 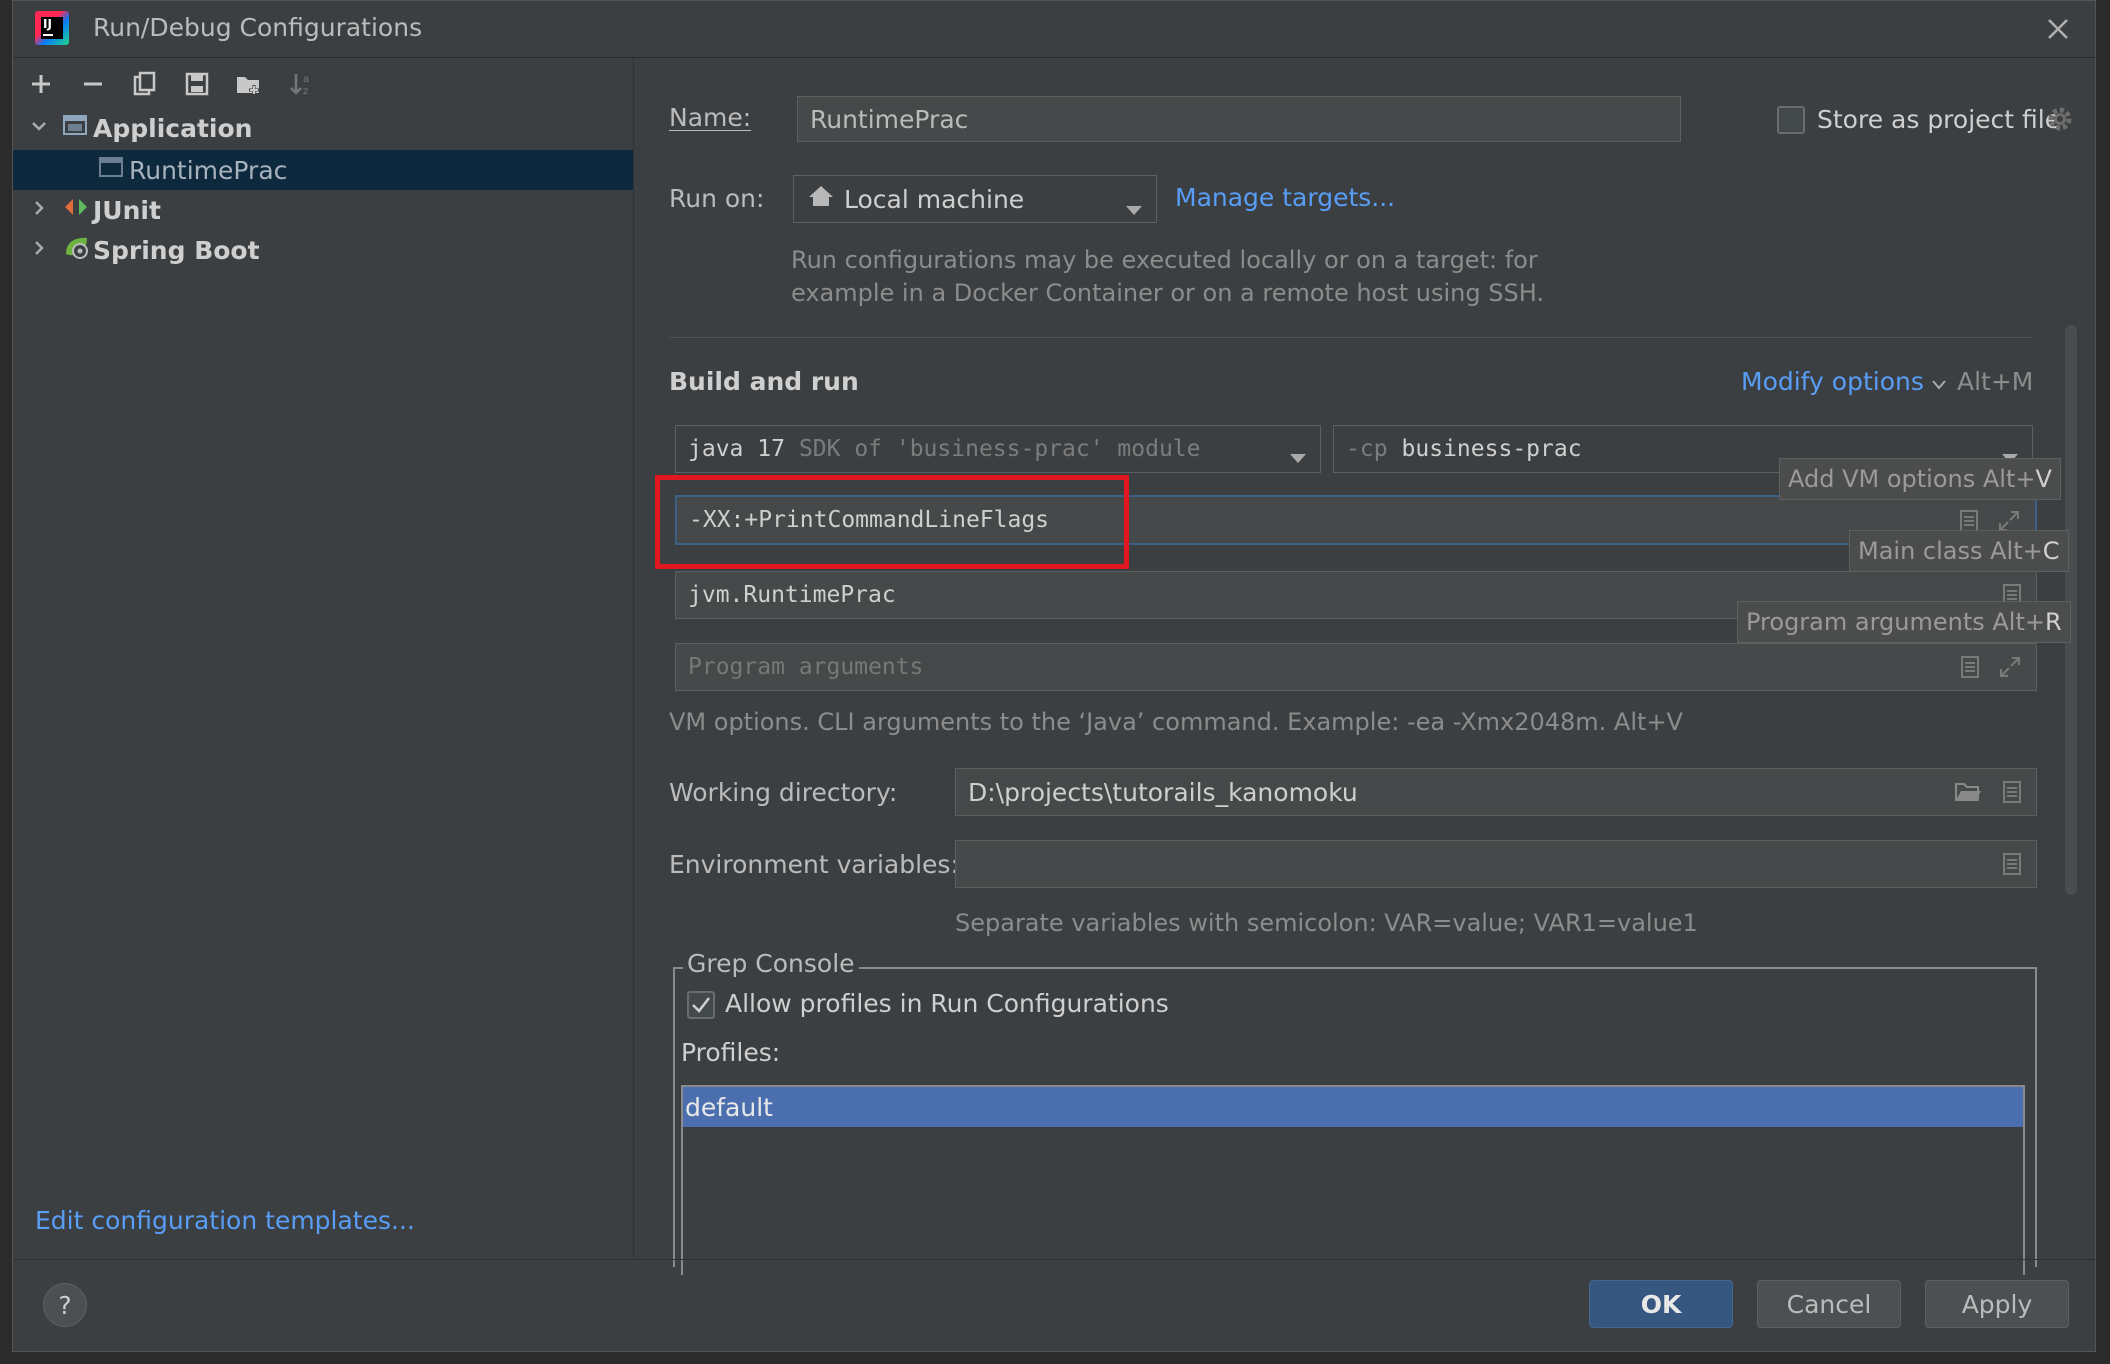 I want to click on modify-options-label: Modify options, so click(x=1832, y=381).